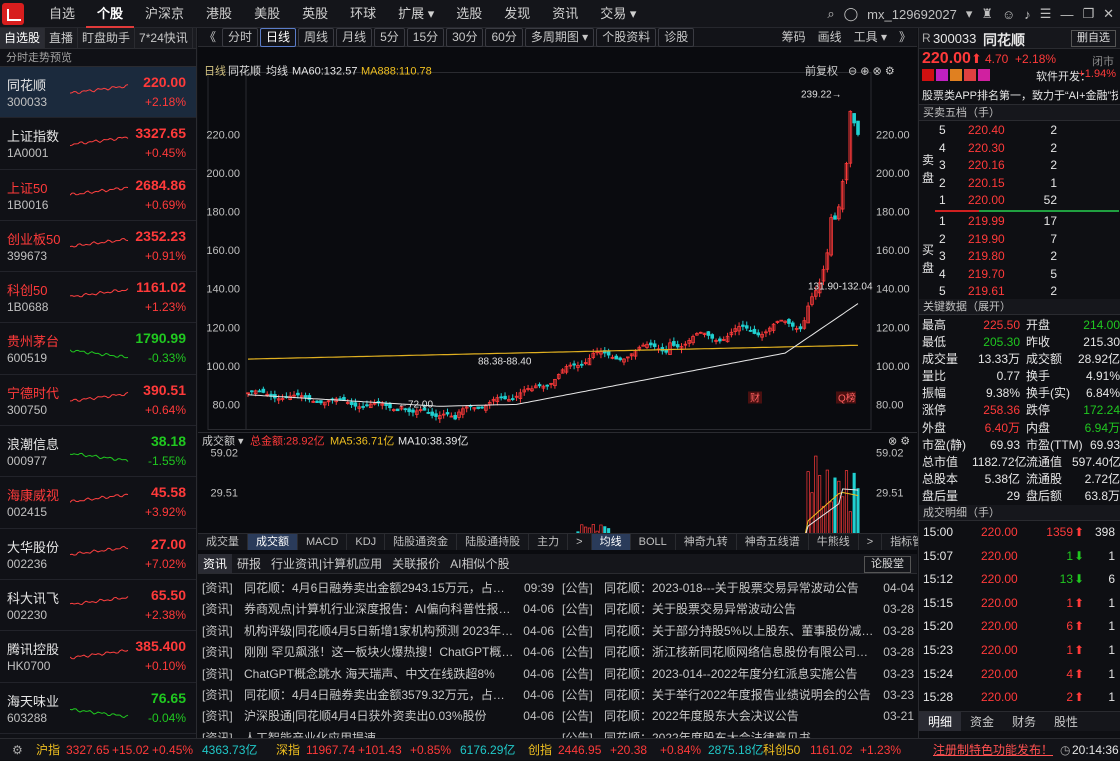 The width and height of the screenshot is (1120, 761). I want to click on restore-icon: ❐, so click(1088, 14).